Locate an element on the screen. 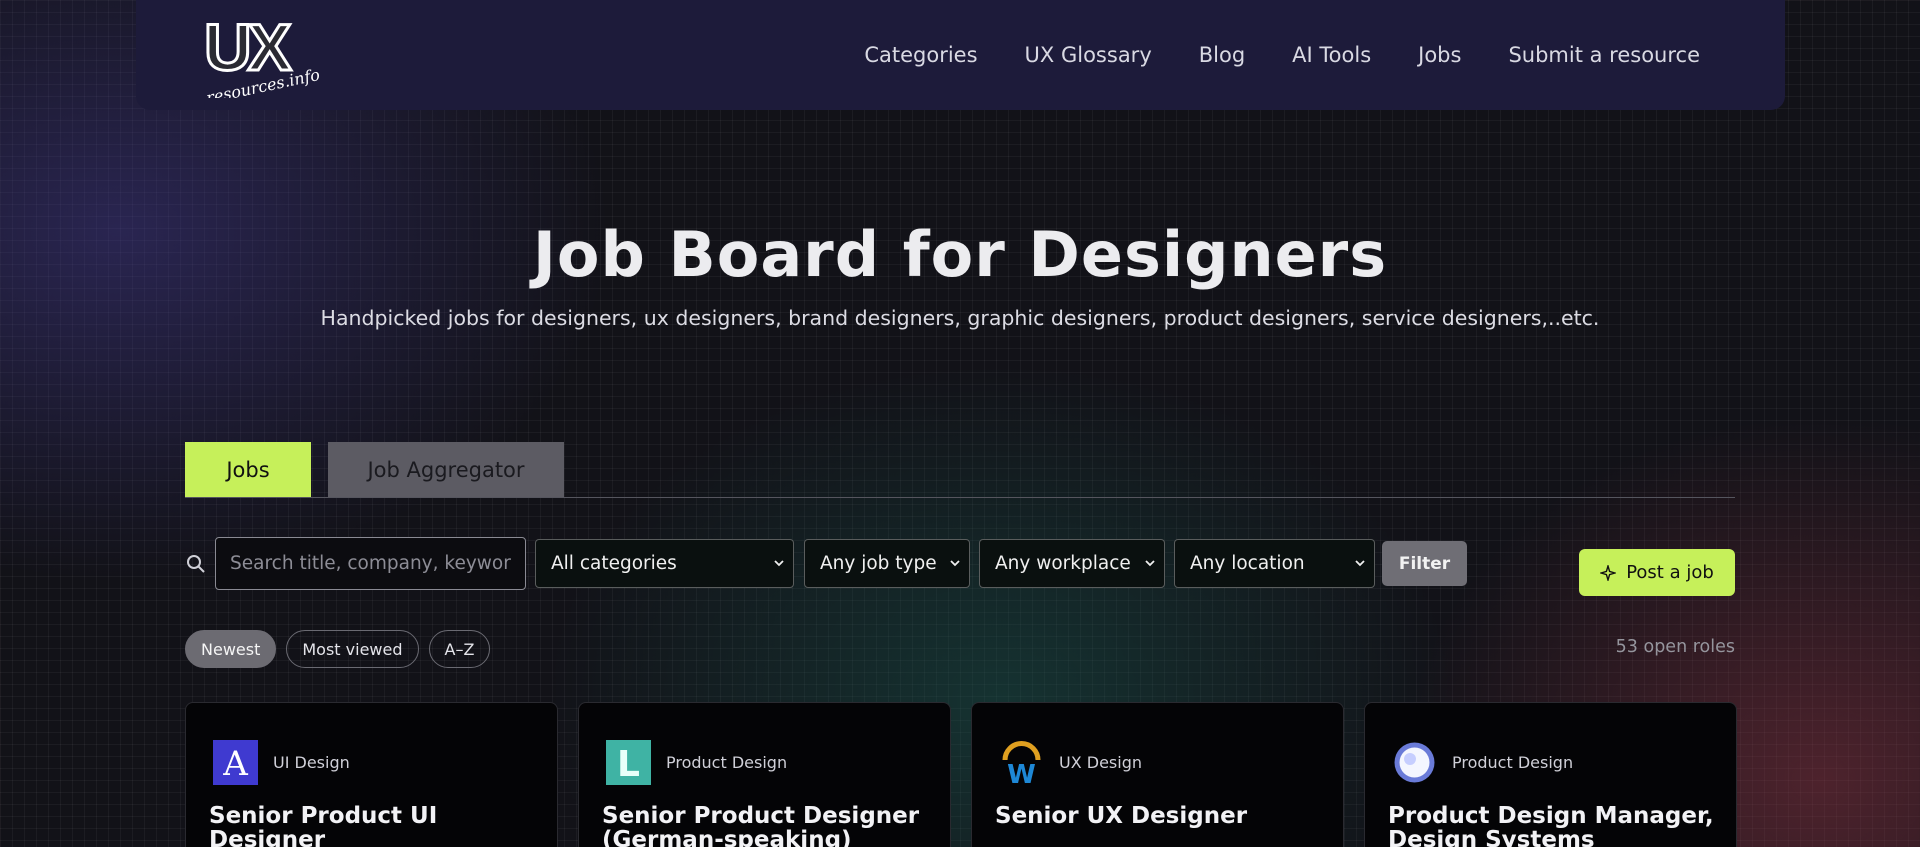 This screenshot has width=1920, height=847. company-logo-letter: L is located at coordinates (628, 764).